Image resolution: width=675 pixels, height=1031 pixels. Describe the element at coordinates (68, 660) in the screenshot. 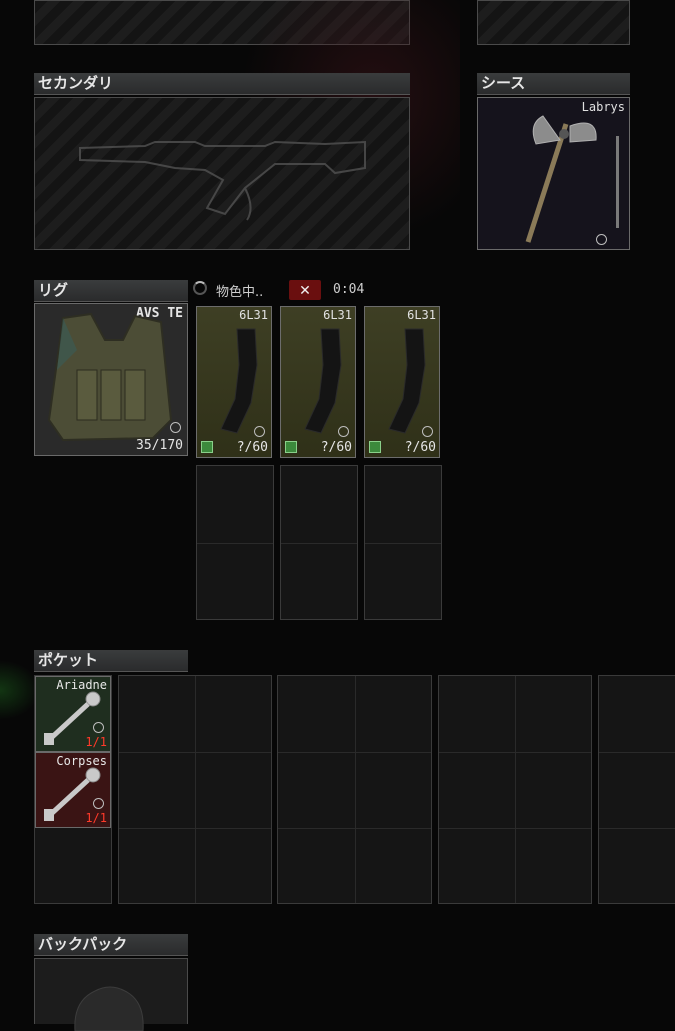

I see `pockets-title: ポケット` at that location.